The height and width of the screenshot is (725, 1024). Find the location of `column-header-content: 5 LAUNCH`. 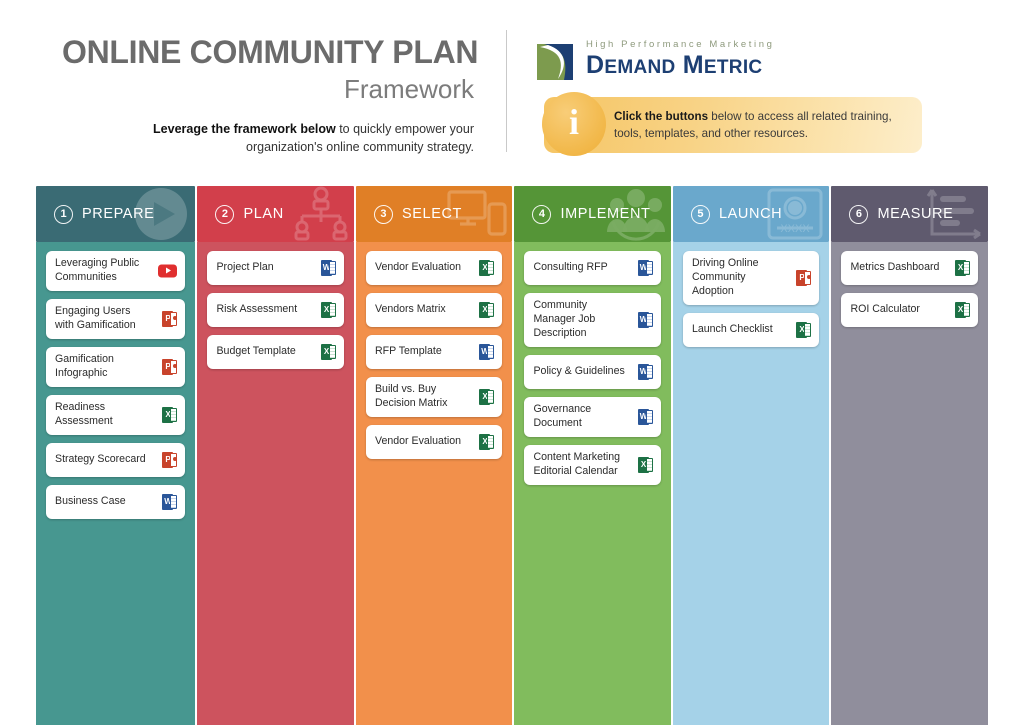

column-header-content: 5 LAUNCH is located at coordinates (728, 214).